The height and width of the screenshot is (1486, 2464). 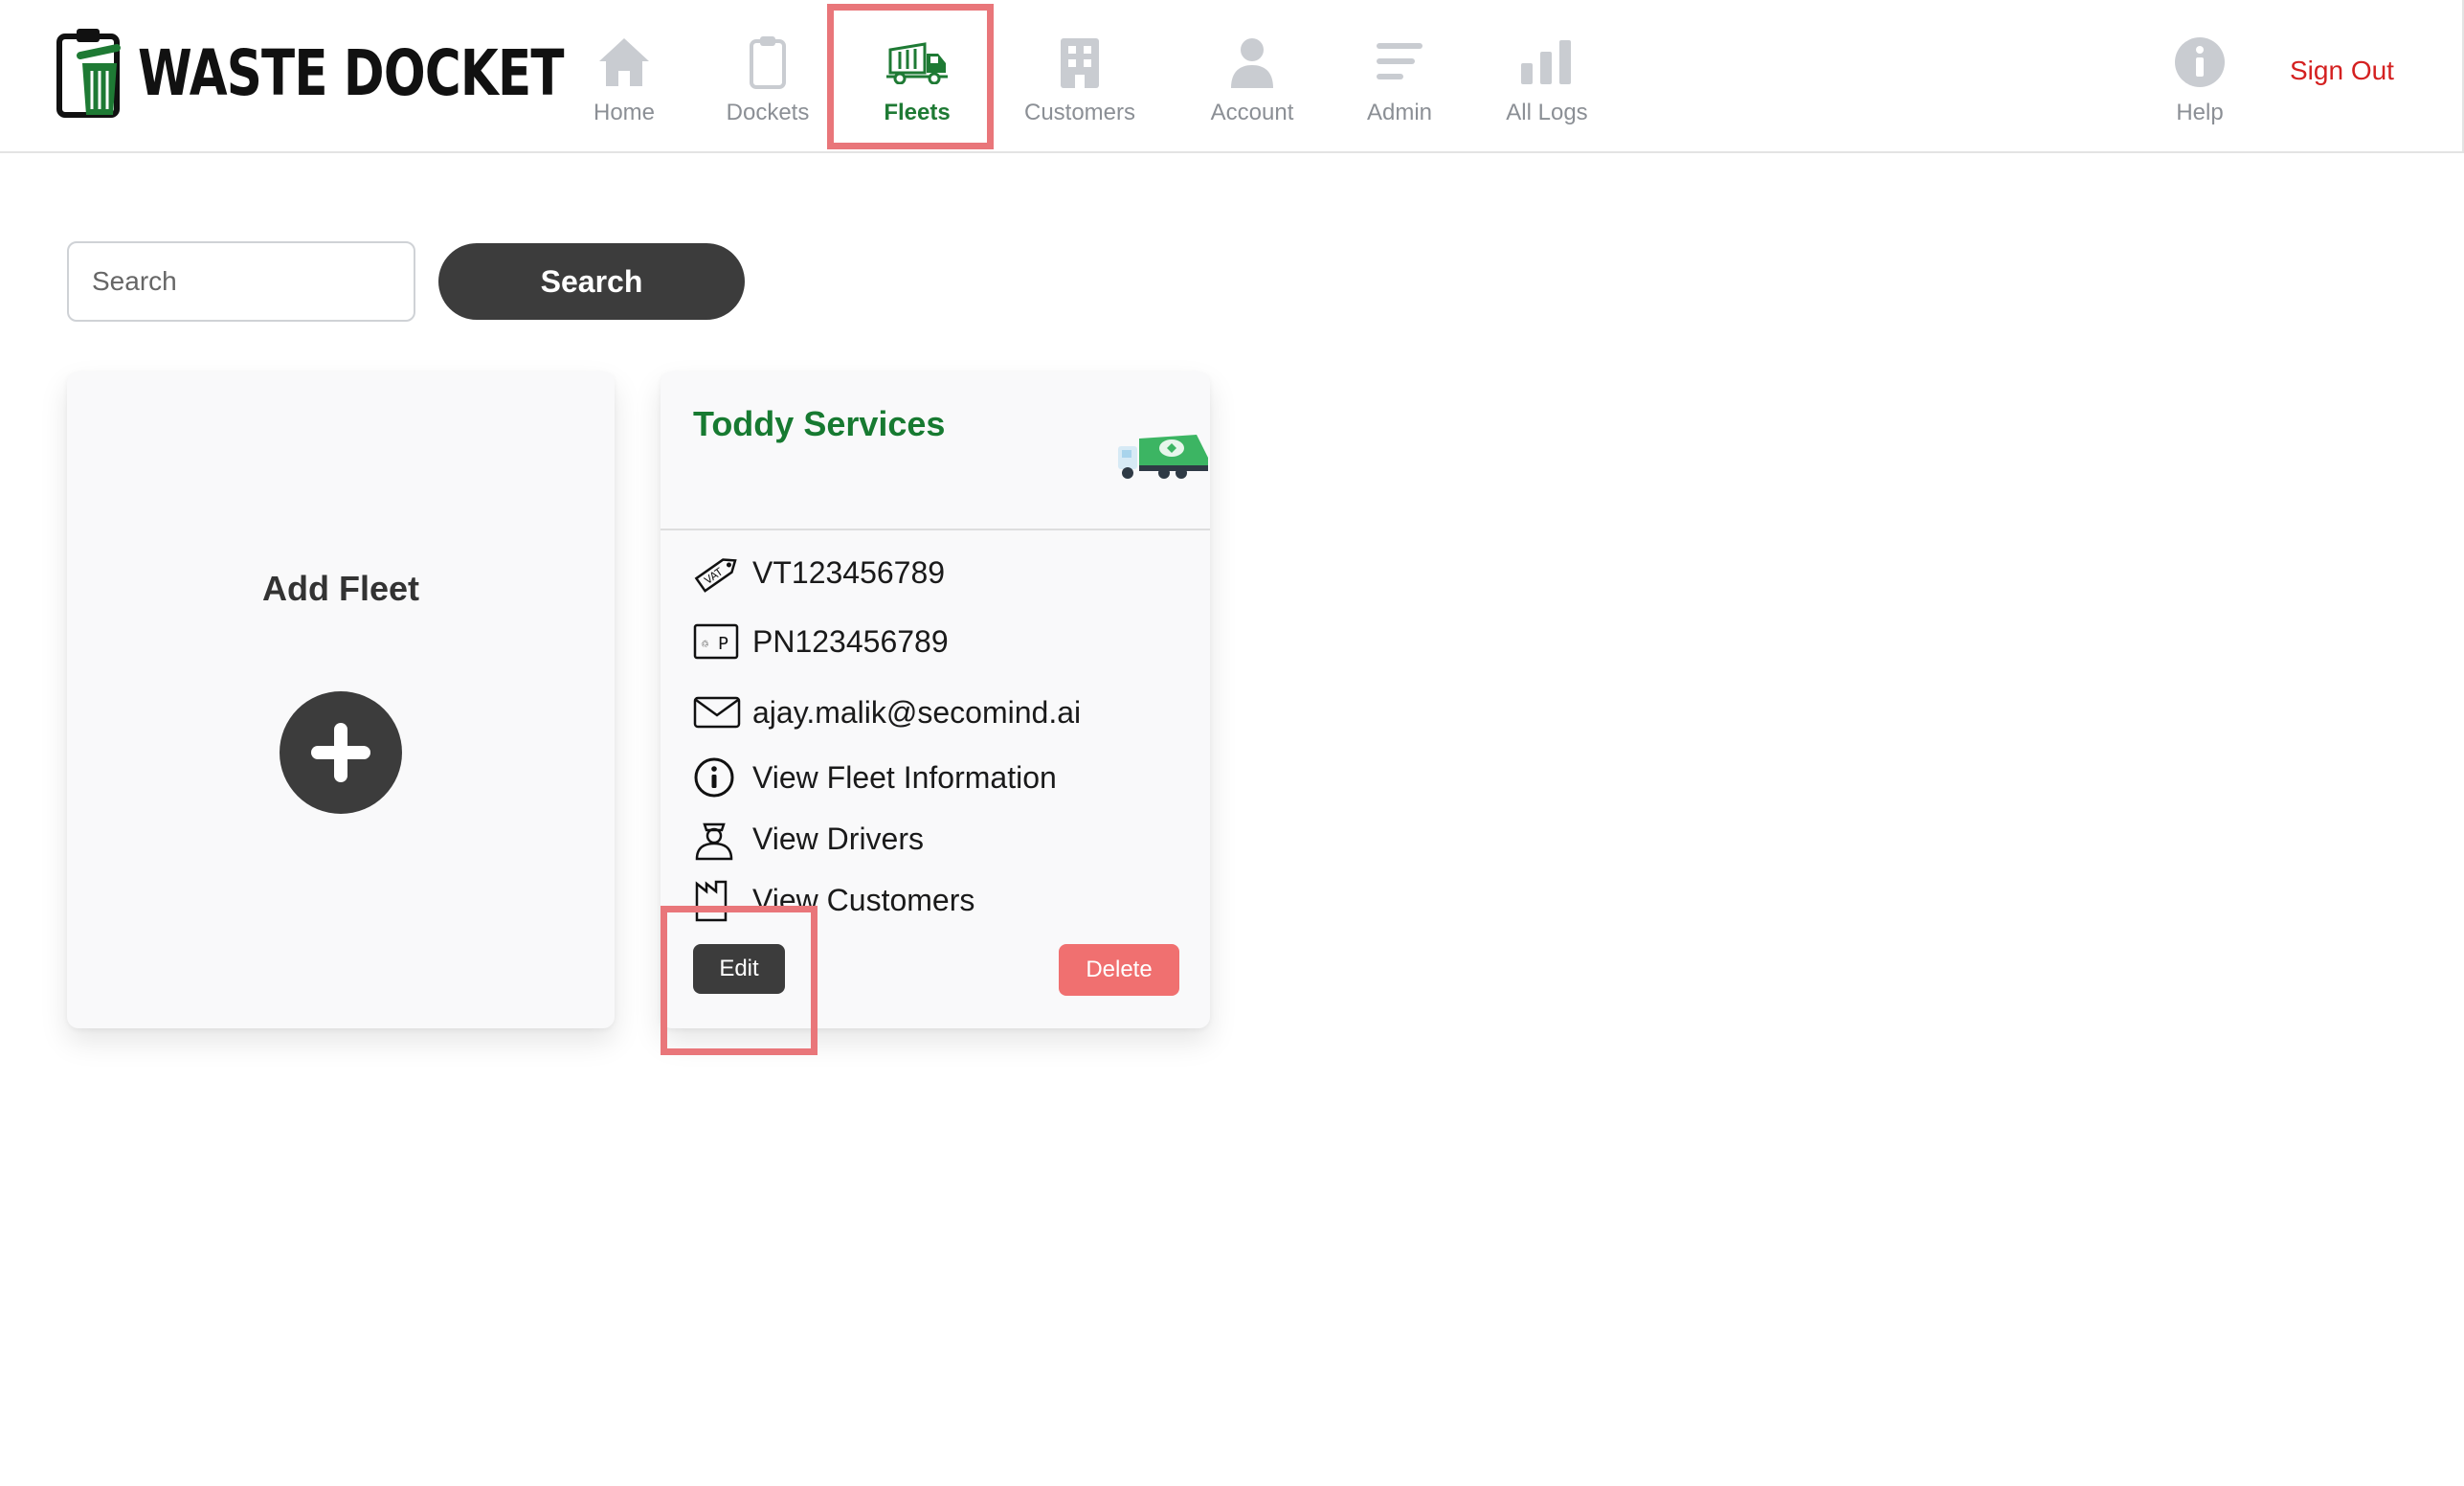 I want to click on nav-all-logs: All Logs, so click(x=1547, y=75).